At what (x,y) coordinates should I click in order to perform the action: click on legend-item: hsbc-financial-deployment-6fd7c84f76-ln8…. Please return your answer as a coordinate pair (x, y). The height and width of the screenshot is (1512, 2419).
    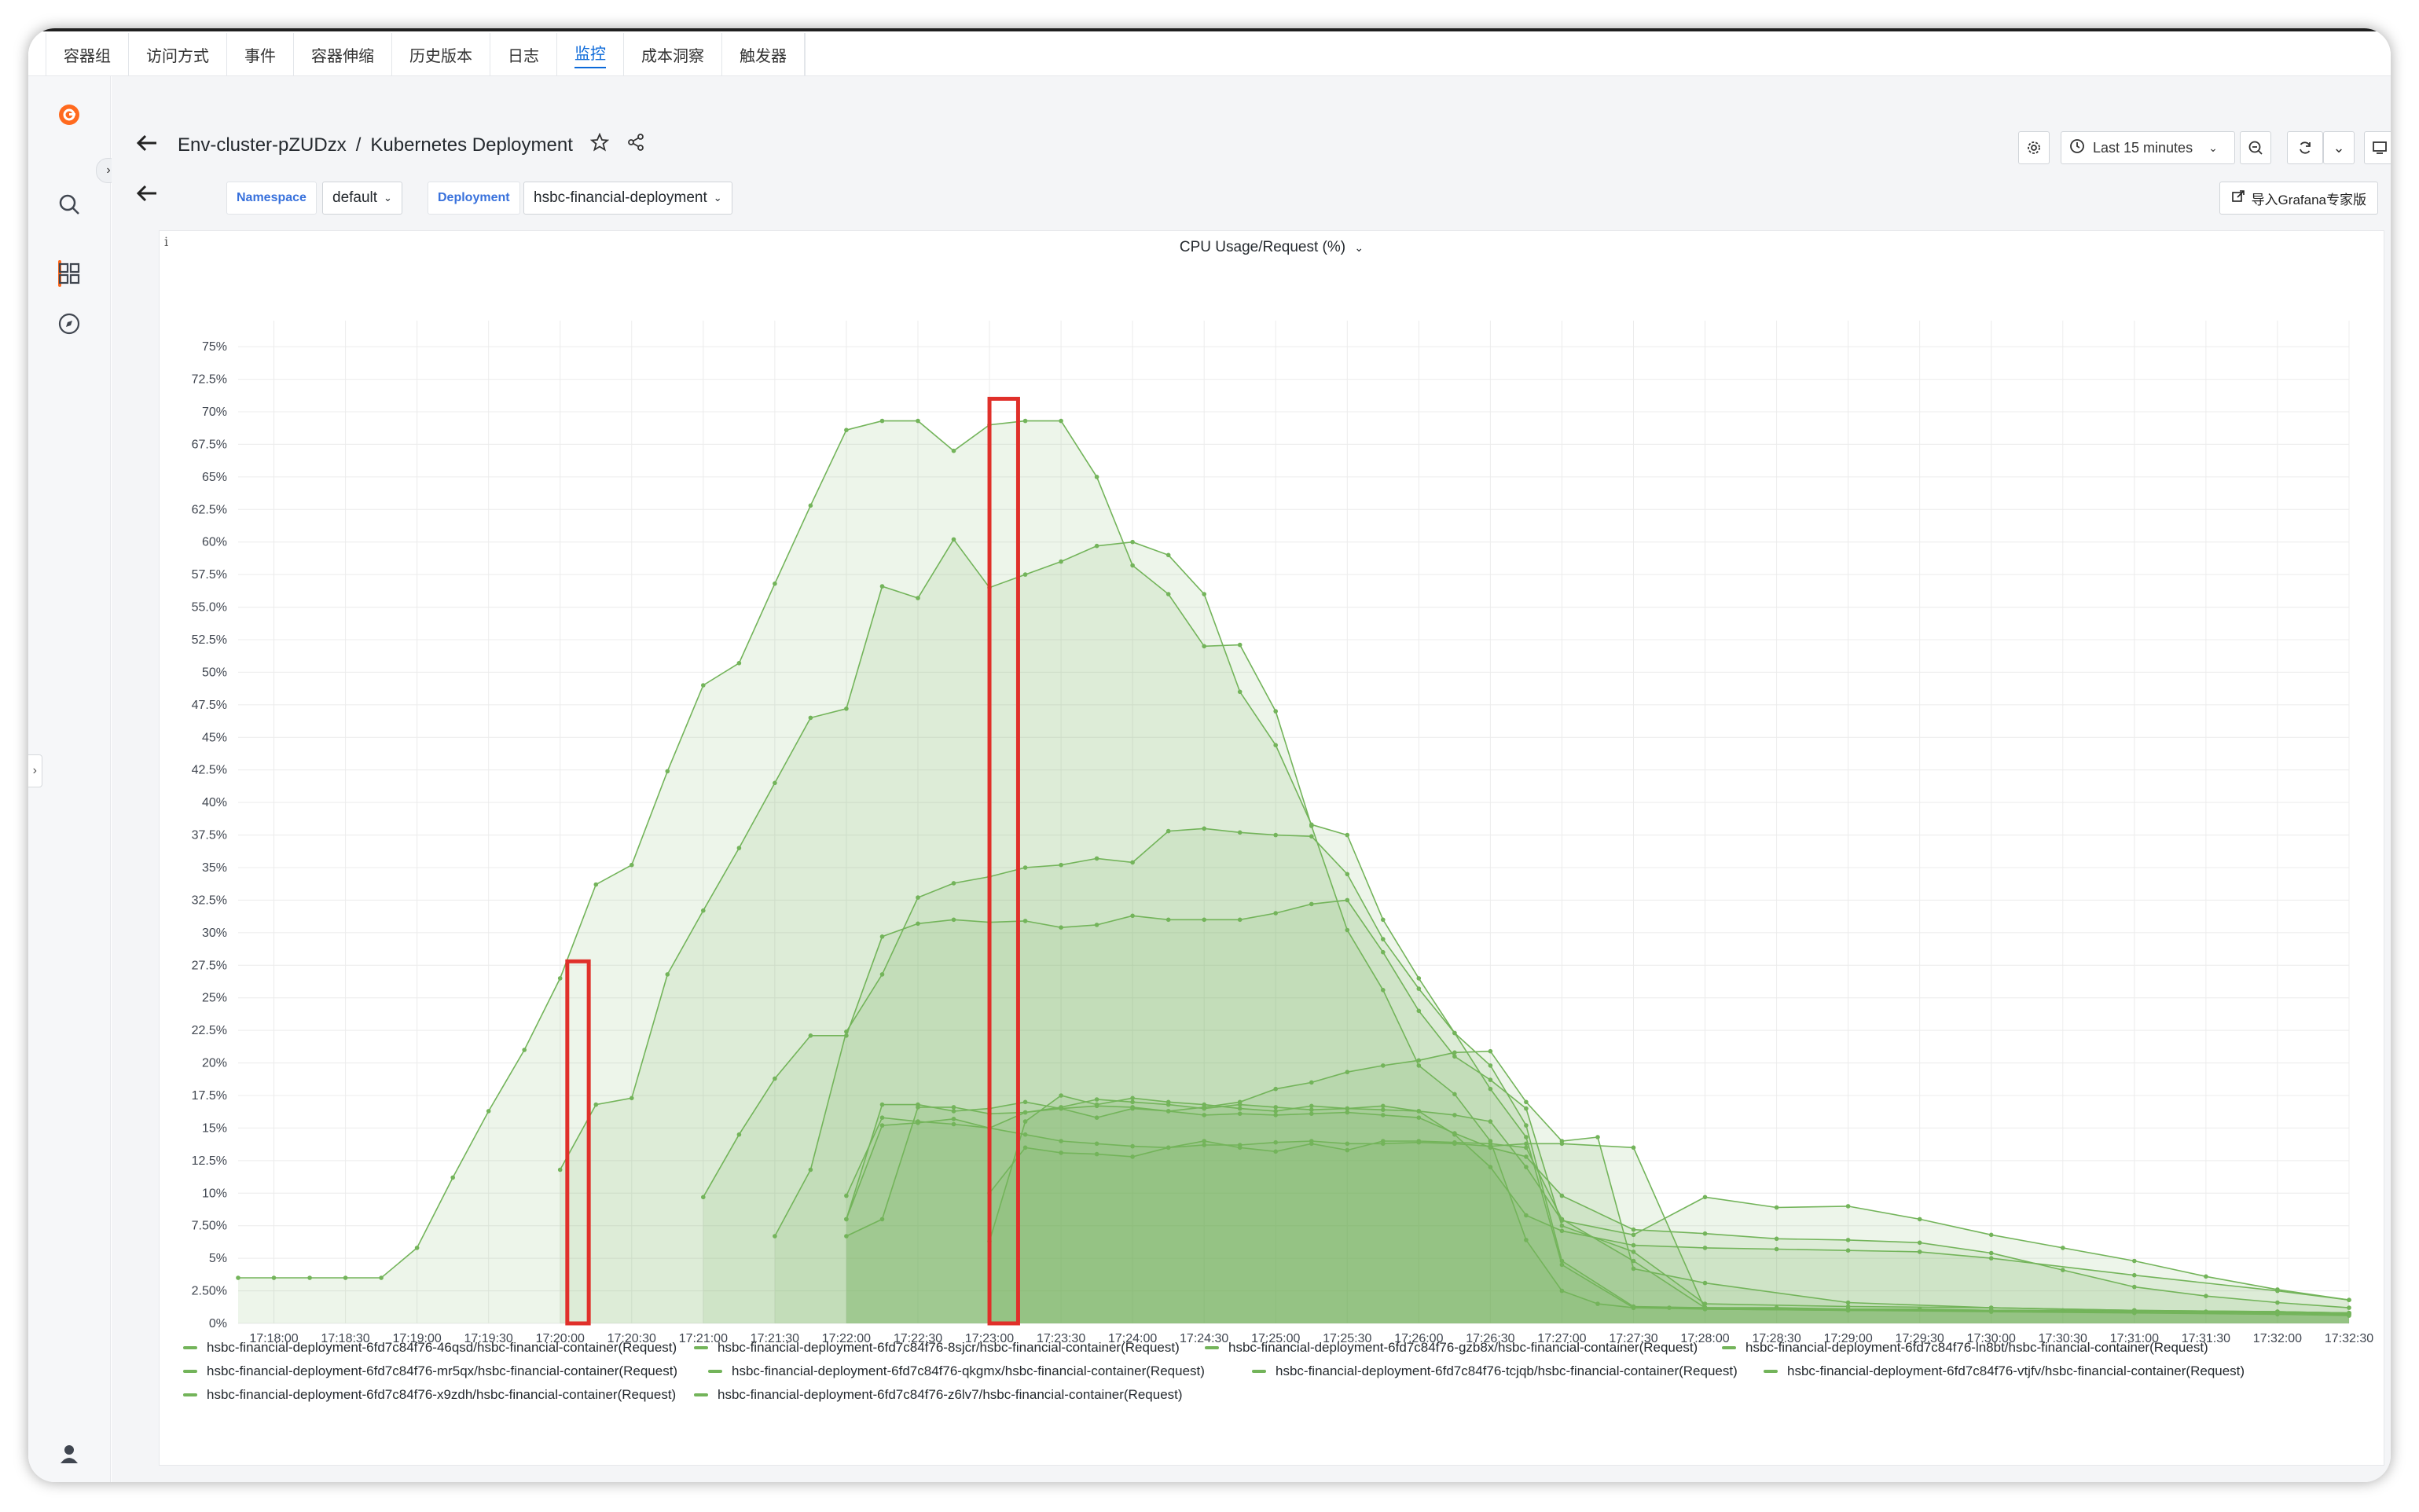
    Looking at the image, I should click on (1976, 1348).